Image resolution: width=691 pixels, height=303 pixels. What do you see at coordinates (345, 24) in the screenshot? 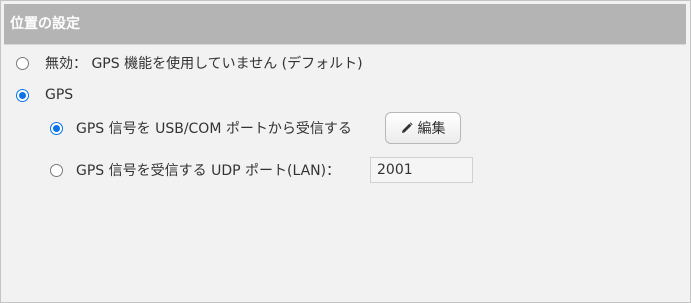
I see `panel-title: 位置の設定` at bounding box center [345, 24].